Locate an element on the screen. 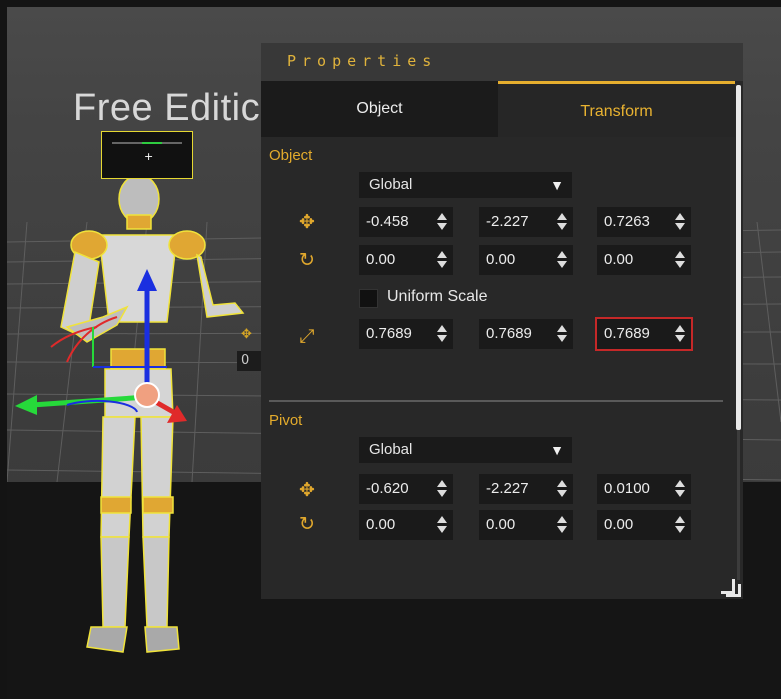  pivot-position-z: 0.0100 is located at coordinates (644, 489).